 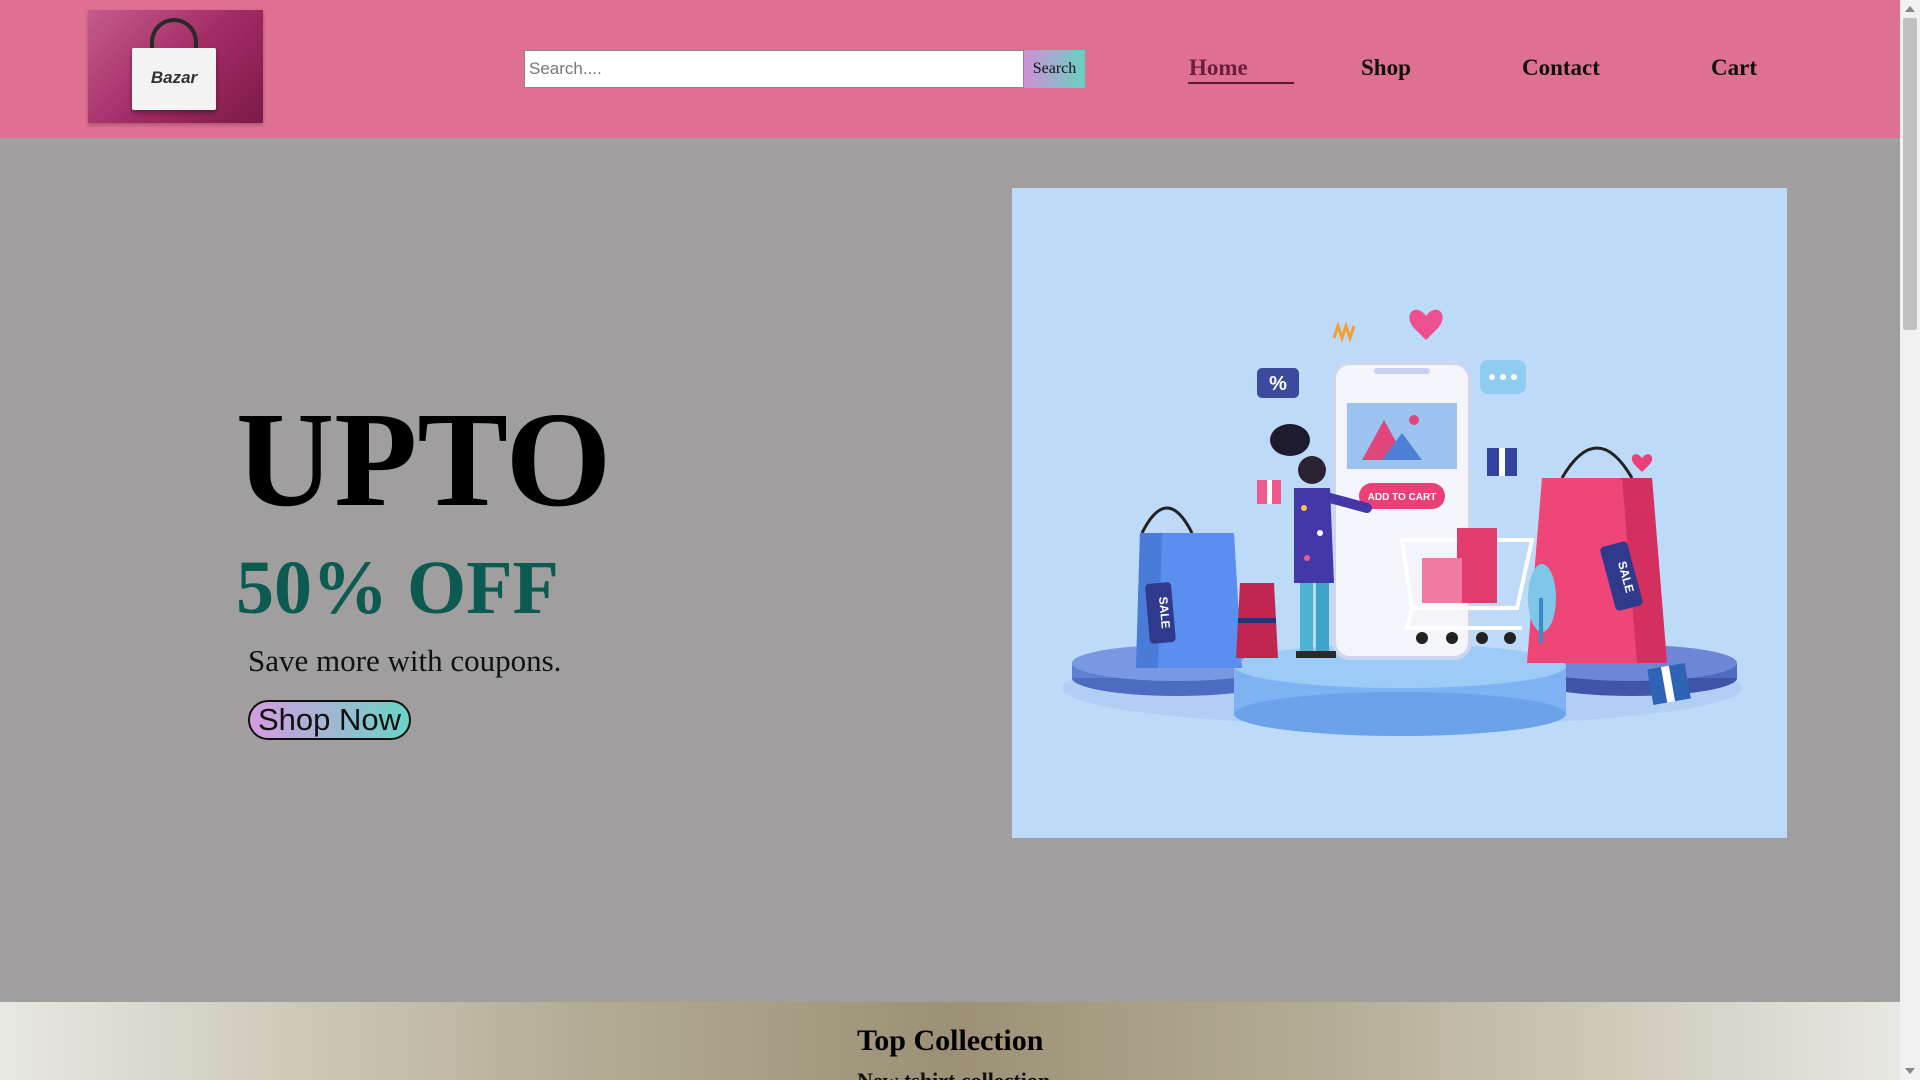 I want to click on top-collection-section: Top Collection New tshirt collection, so click(x=950, y=1041).